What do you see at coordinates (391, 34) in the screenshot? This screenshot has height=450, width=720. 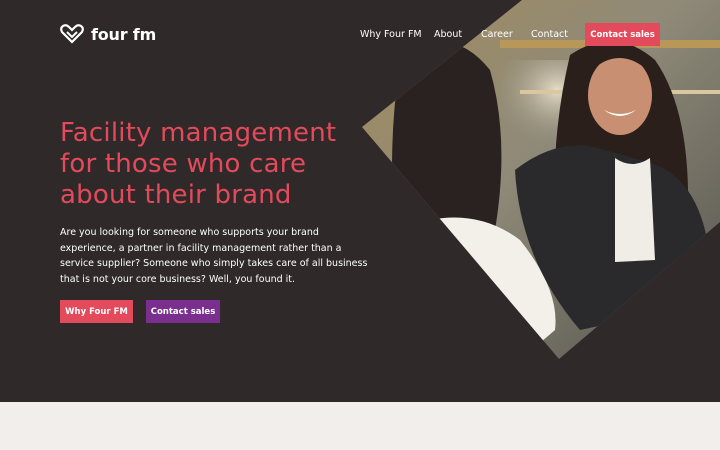 I see `nav-item-why-four-fm: Why Four FM` at bounding box center [391, 34].